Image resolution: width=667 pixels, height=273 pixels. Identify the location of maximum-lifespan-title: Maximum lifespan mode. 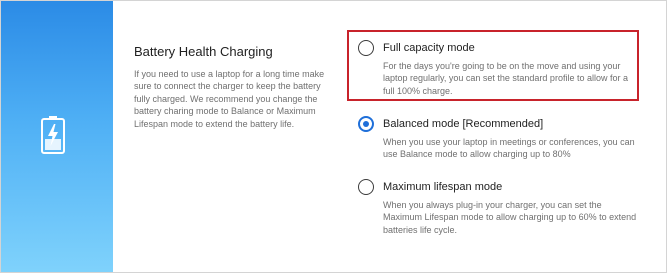
(443, 187).